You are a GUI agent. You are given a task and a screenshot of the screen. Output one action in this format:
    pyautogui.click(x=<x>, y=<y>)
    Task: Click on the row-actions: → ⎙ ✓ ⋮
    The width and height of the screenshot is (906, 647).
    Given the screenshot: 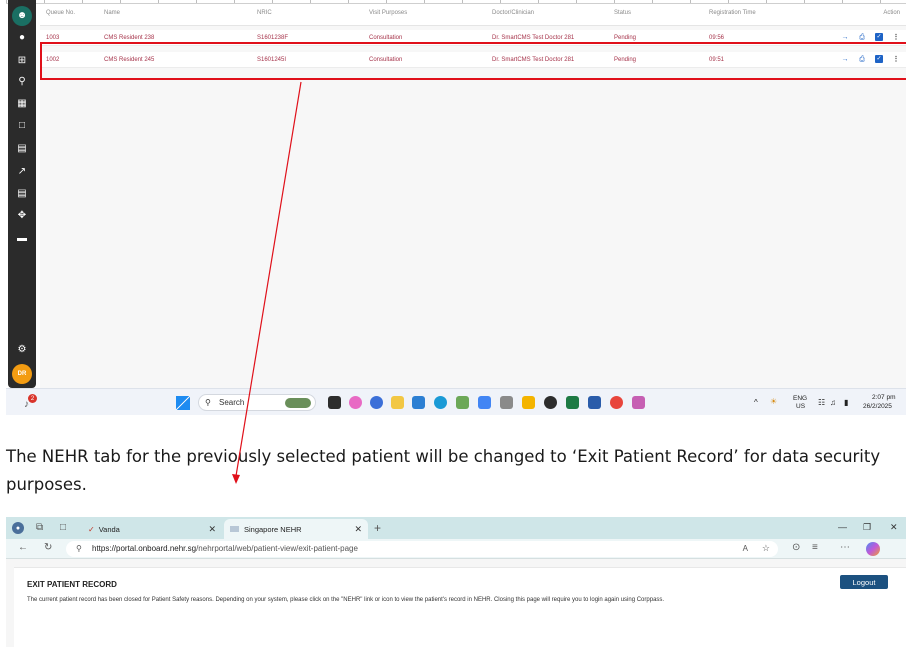 What is the action you would take?
    pyautogui.click(x=870, y=37)
    